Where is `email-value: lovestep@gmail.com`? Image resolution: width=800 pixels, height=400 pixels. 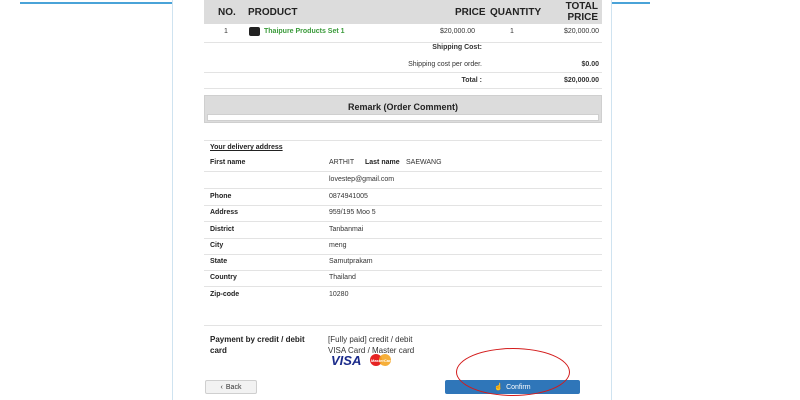 email-value: lovestep@gmail.com is located at coordinates (362, 179).